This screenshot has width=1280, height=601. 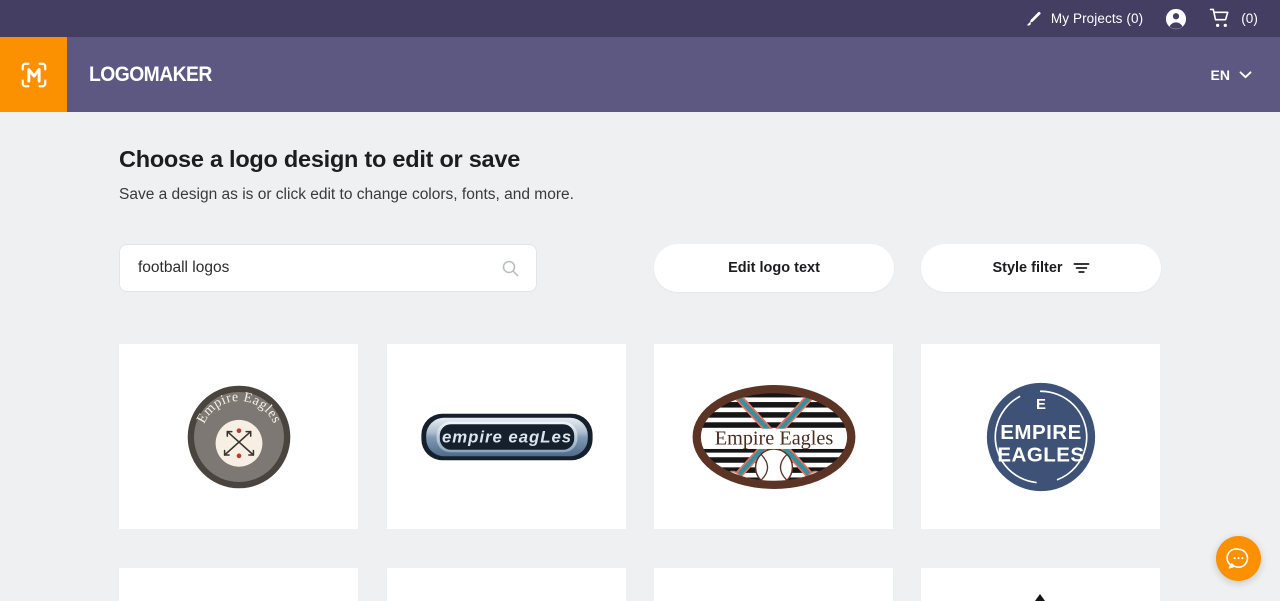 I want to click on account-icon, so click(x=1176, y=19).